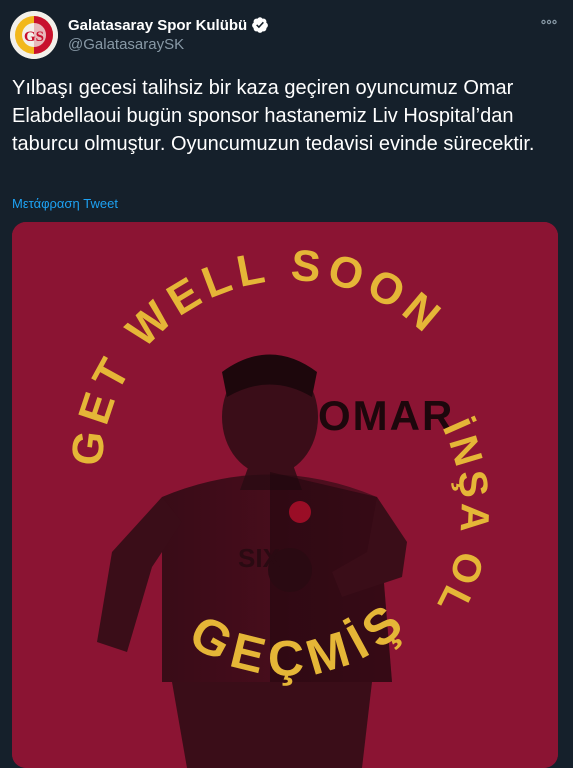  I want to click on galatasaray-crest-icon: GS, so click(34, 35).